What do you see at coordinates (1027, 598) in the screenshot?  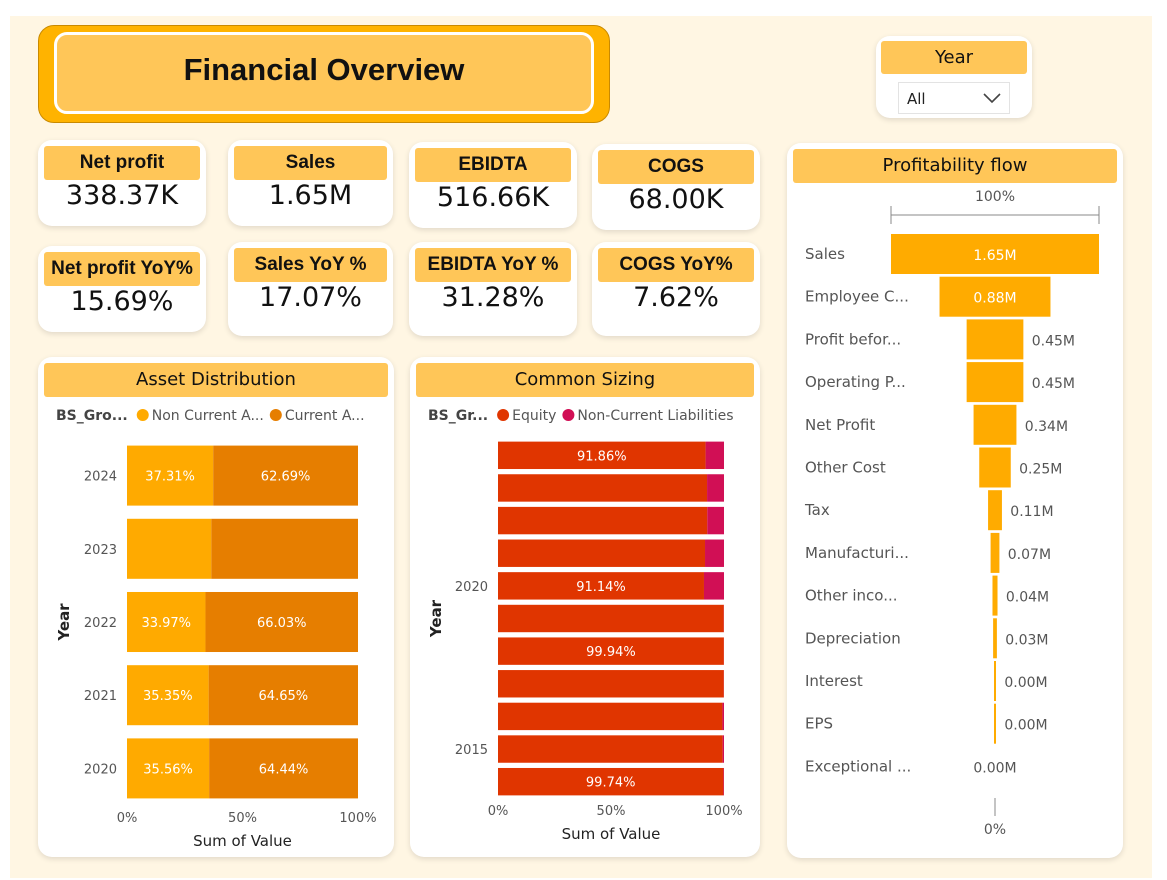 I see `funnel-data-label: 0.04M` at bounding box center [1027, 598].